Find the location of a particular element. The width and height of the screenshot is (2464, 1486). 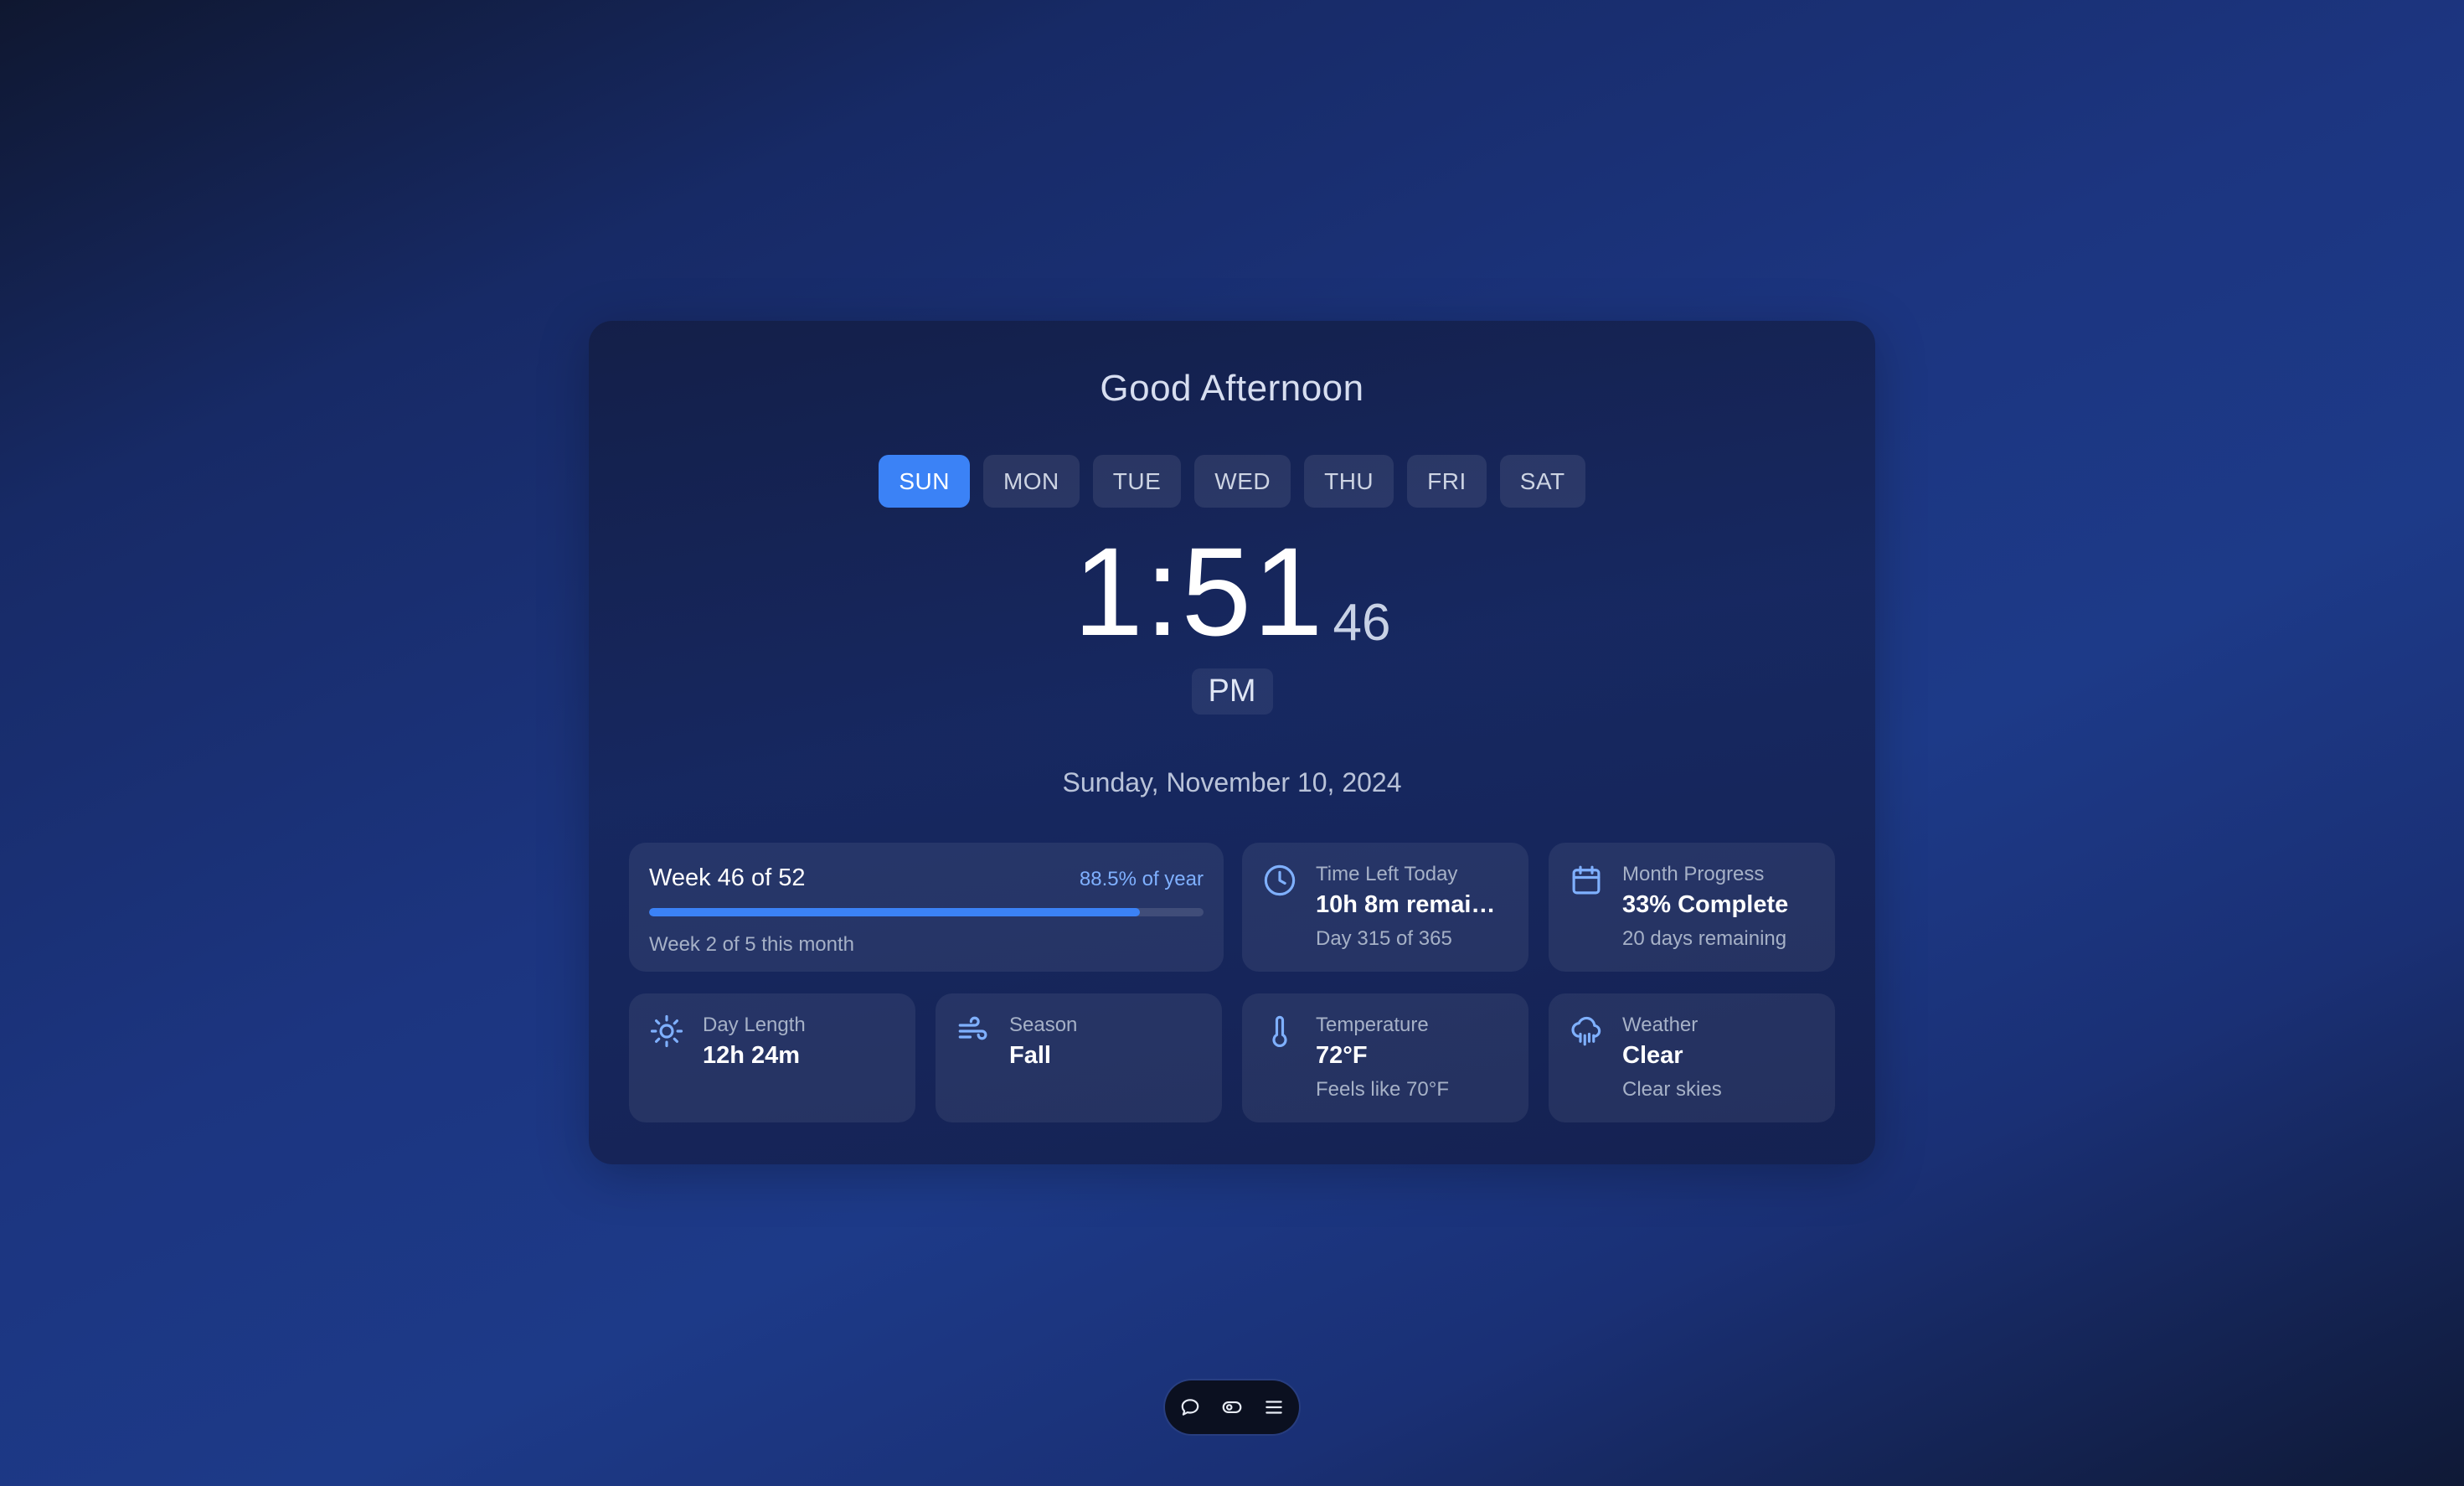

day-length-tile: Day Length 12h 24m is located at coordinates (772, 1057).